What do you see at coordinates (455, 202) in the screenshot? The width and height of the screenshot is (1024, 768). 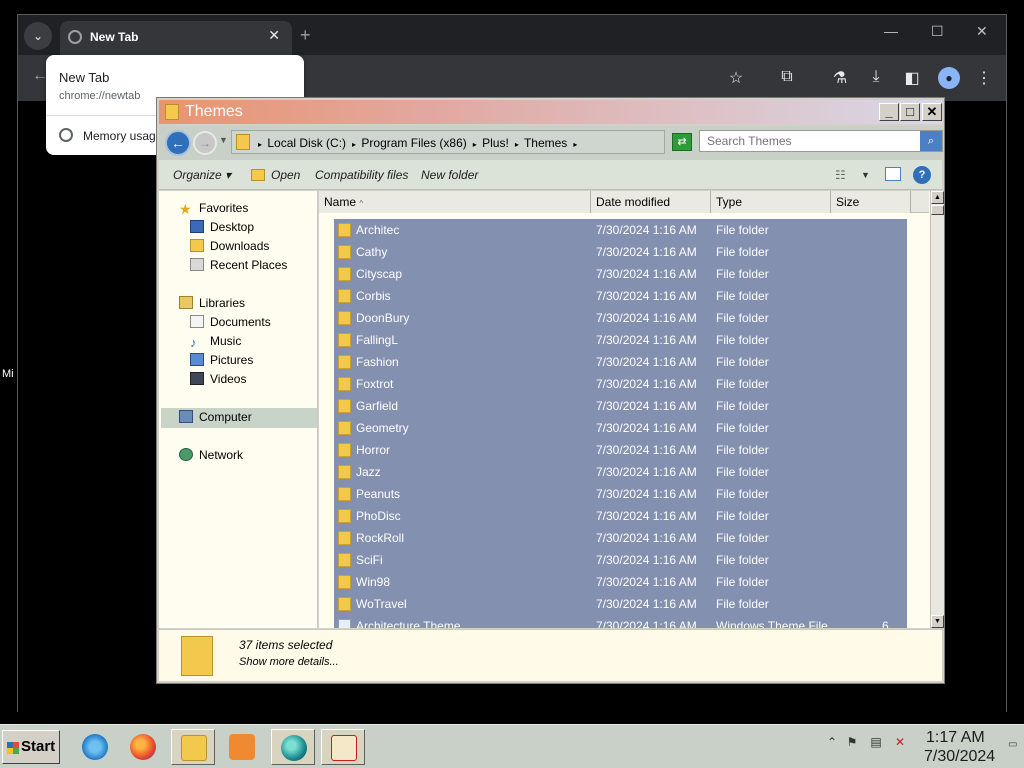 I see `column-header-name: Name ^` at bounding box center [455, 202].